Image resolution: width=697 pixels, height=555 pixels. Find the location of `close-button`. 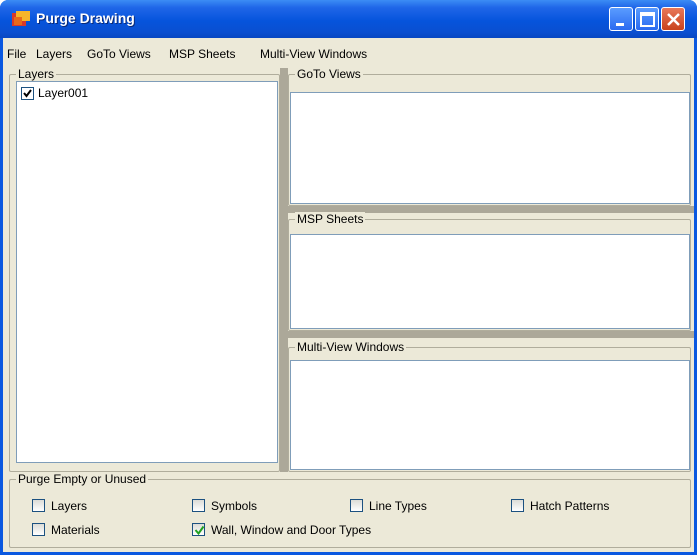

close-button is located at coordinates (673, 19).